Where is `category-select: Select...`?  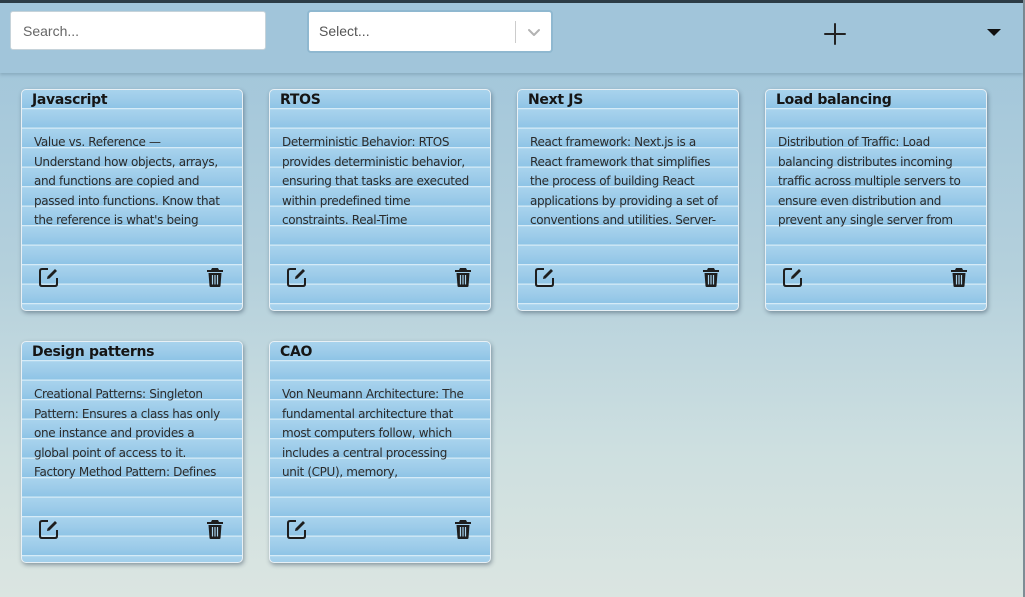 category-select: Select... is located at coordinates (430, 31).